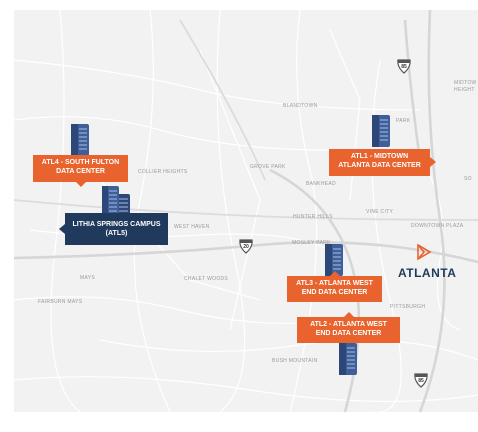  What do you see at coordinates (313, 217) in the screenshot?
I see `place-label: HUNTER HILLS` at bounding box center [313, 217].